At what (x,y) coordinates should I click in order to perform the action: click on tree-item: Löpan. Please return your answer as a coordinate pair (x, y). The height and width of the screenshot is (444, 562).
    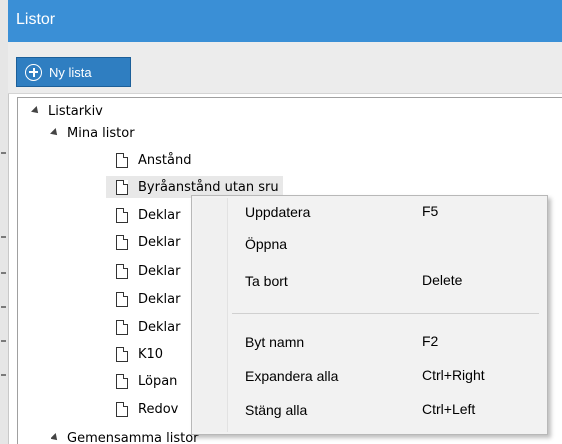
    Looking at the image, I should click on (146, 381).